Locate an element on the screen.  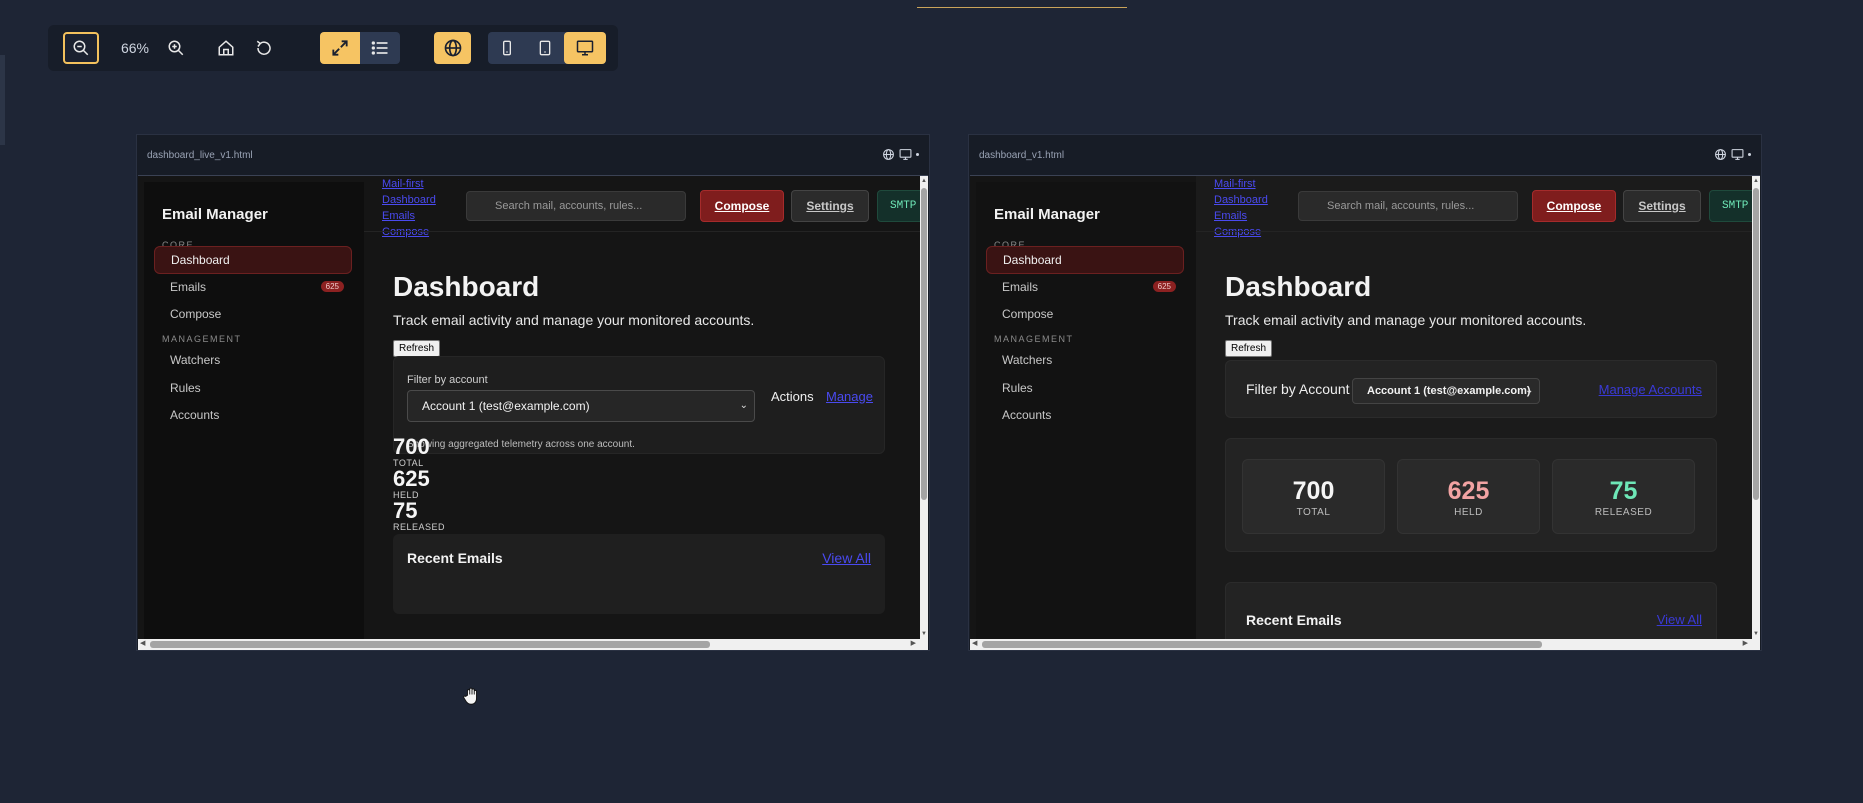
zoom-in-icon is located at coordinates (176, 48).